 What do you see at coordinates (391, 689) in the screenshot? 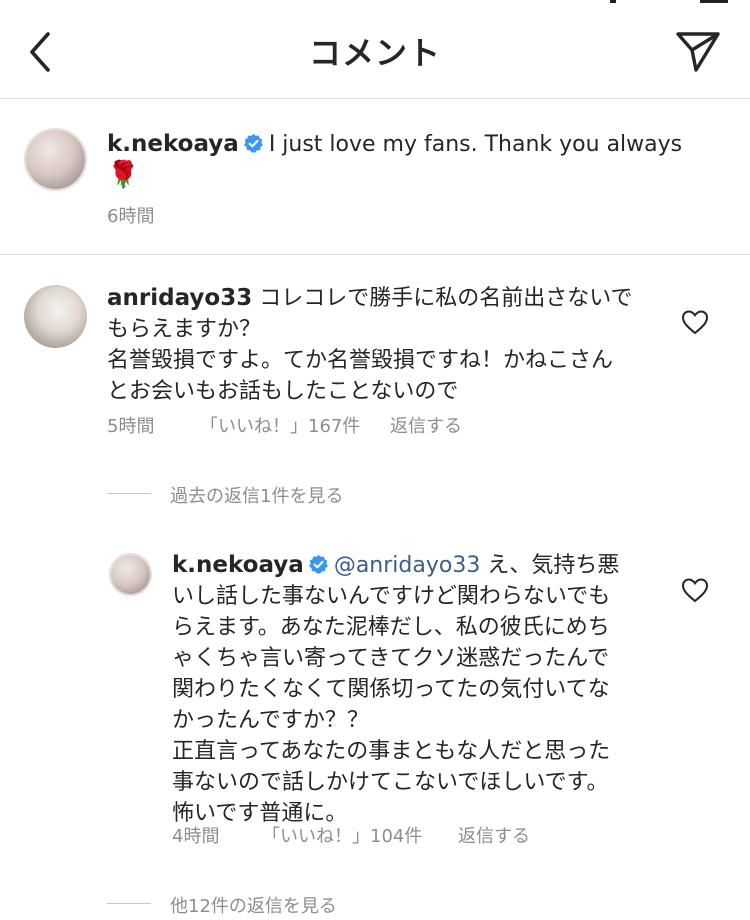
I see `reply-text-line: 関わりたくなくて関係切ってたの気付いてな` at bounding box center [391, 689].